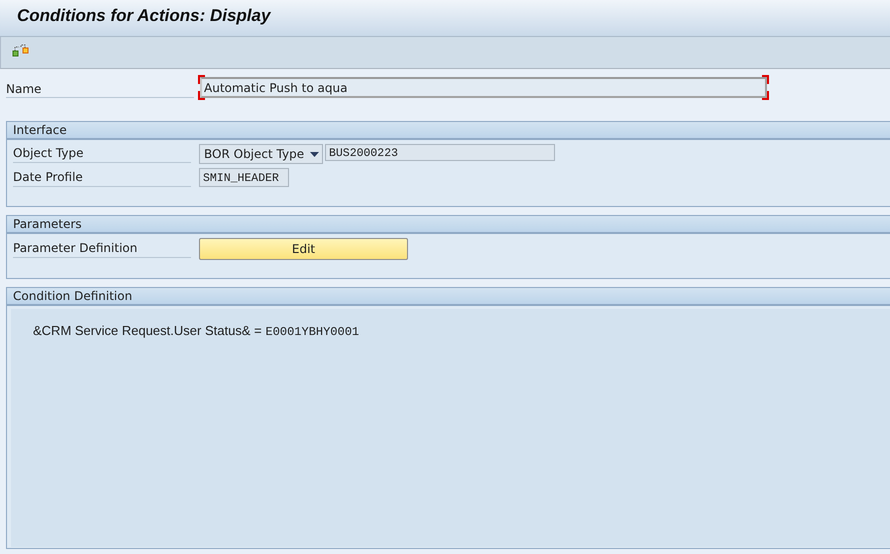 The width and height of the screenshot is (890, 554). Describe the element at coordinates (143, 15) in the screenshot. I see `window-title: Conditions for Actions: Display` at that location.